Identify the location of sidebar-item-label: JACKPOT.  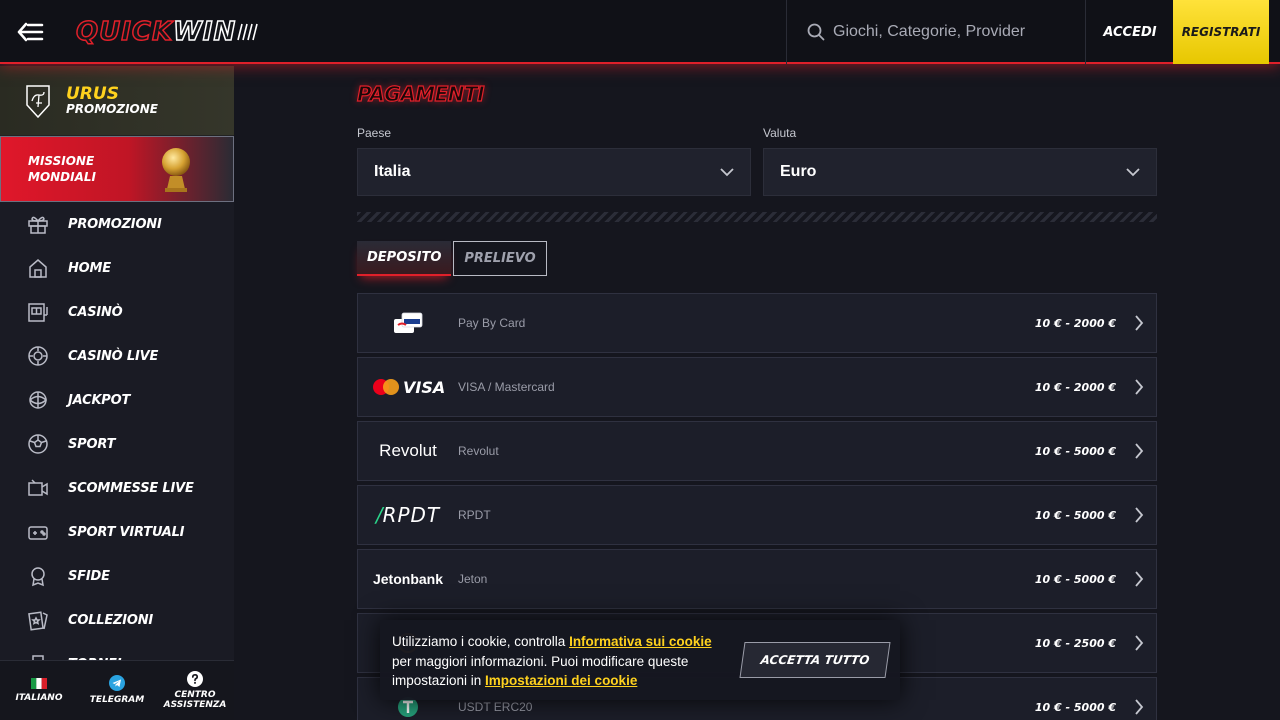
(99, 400).